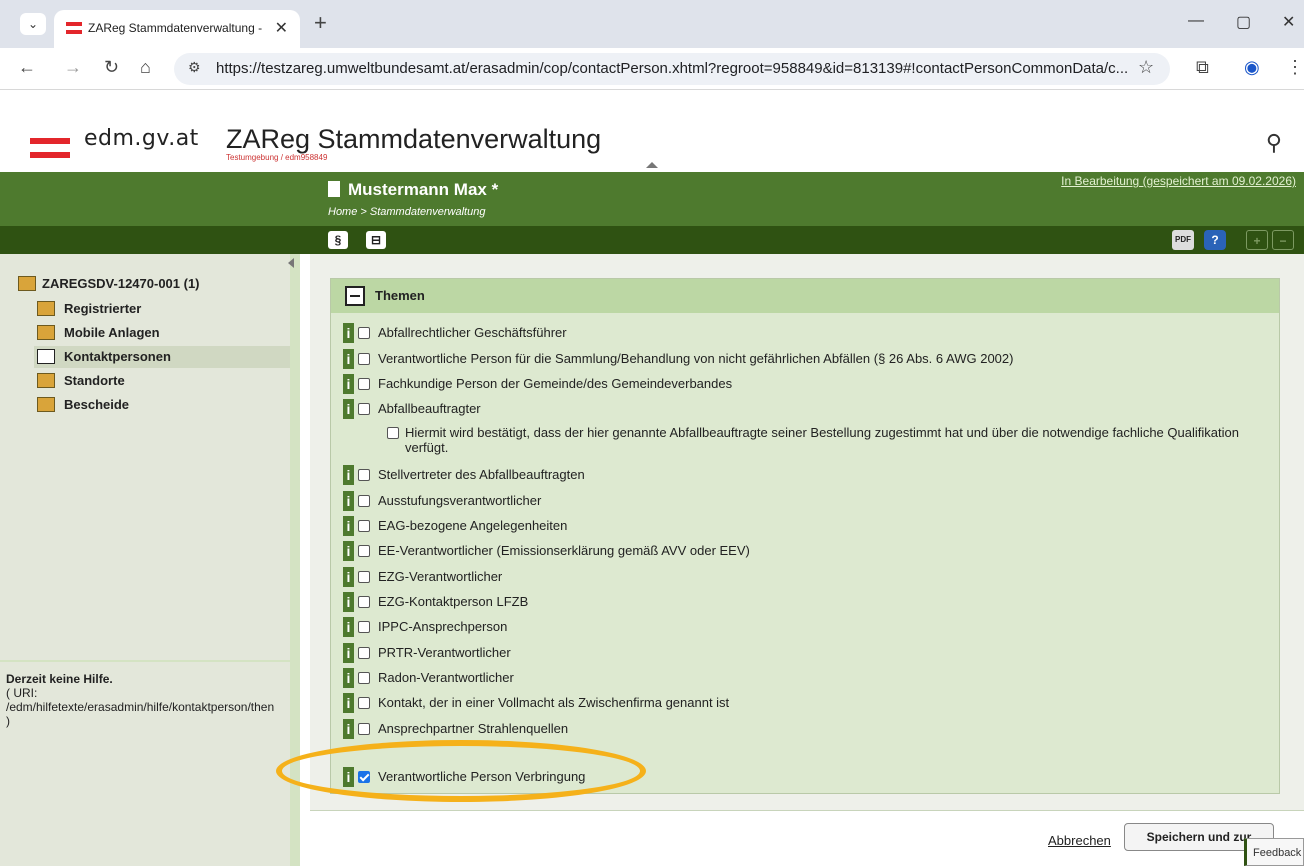  What do you see at coordinates (109, 283) in the screenshot?
I see `tree-root: ZAREGSDV-12470-001 (1)` at bounding box center [109, 283].